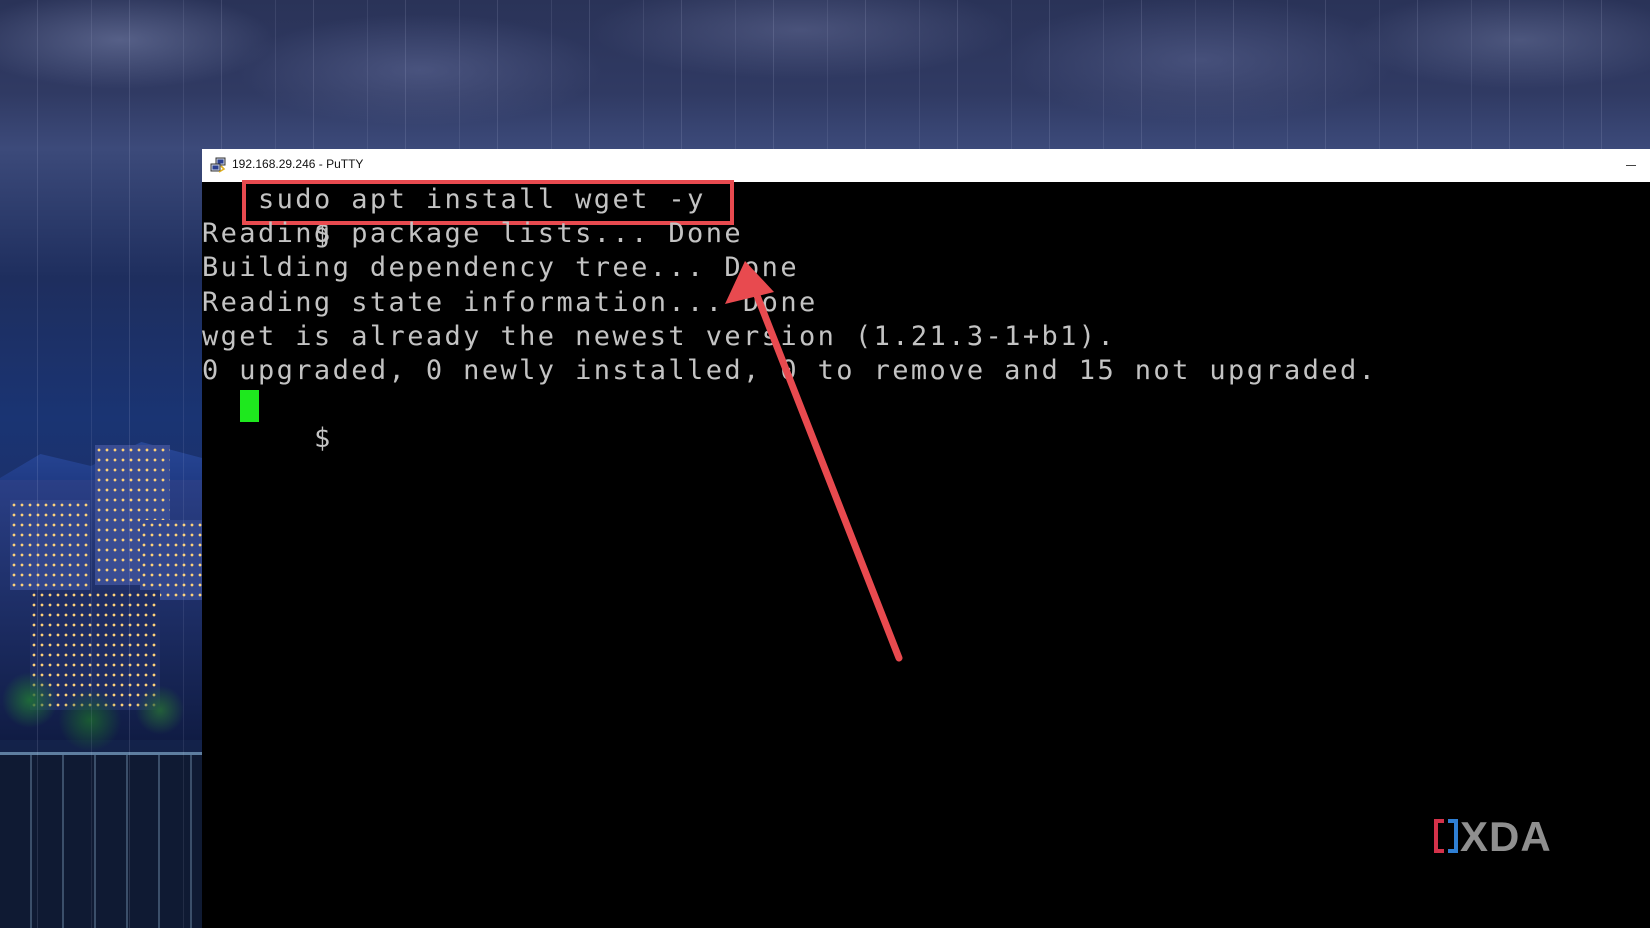  I want to click on window-titlebar: 192.168.29.246 - PuTTY, so click(926, 166).